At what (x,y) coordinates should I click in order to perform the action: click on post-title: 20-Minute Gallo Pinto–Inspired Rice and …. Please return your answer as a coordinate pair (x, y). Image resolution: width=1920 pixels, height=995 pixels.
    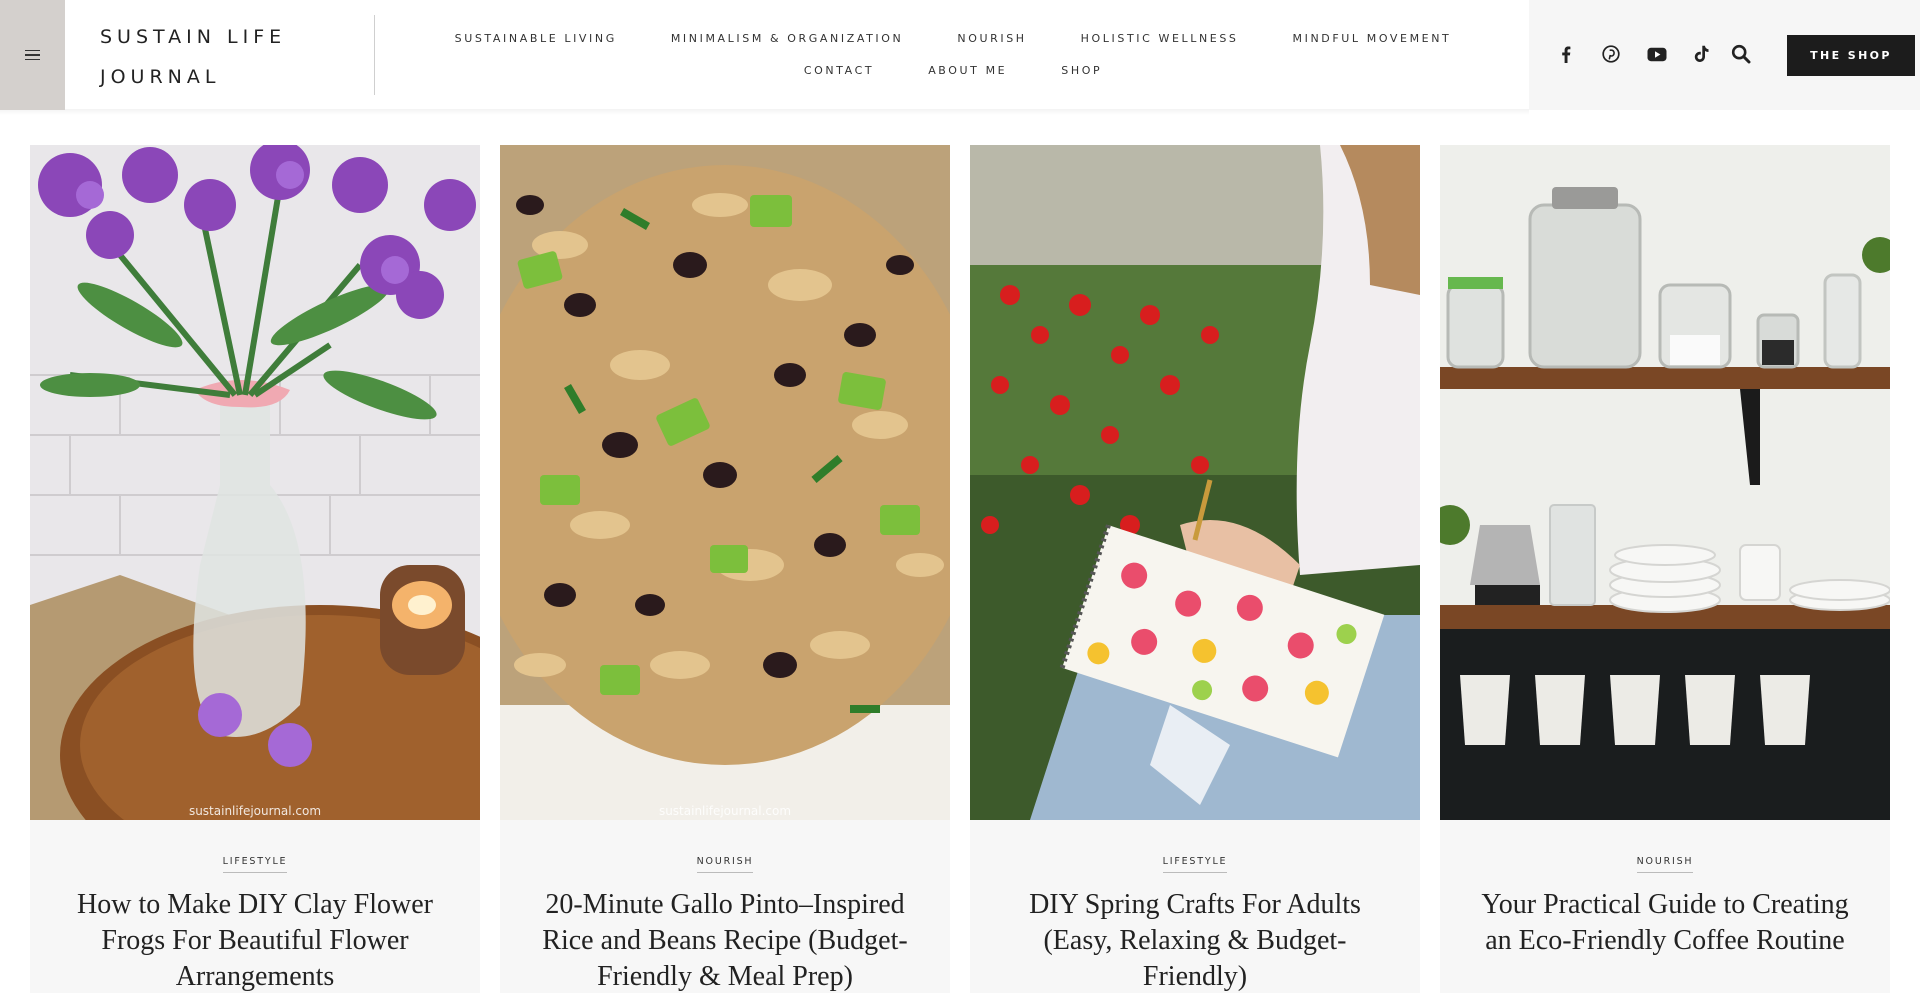
    Looking at the image, I should click on (725, 941).